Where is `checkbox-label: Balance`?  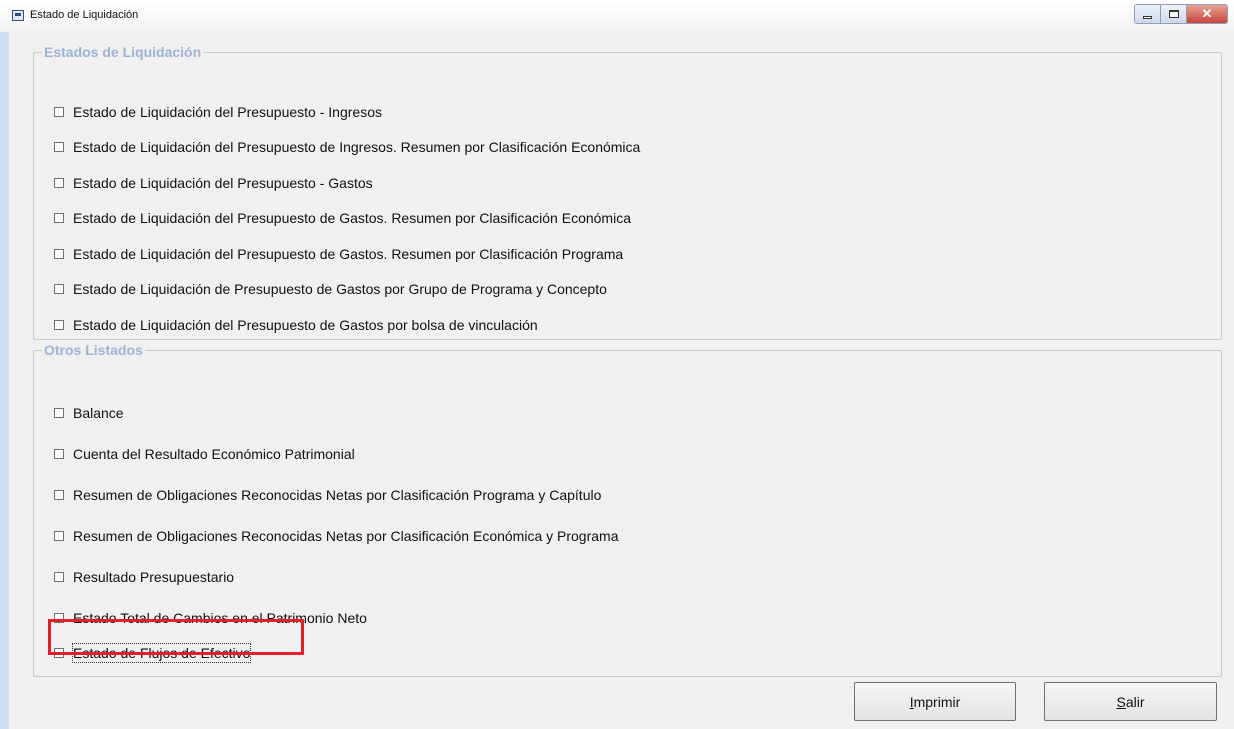 checkbox-label: Balance is located at coordinates (98, 413).